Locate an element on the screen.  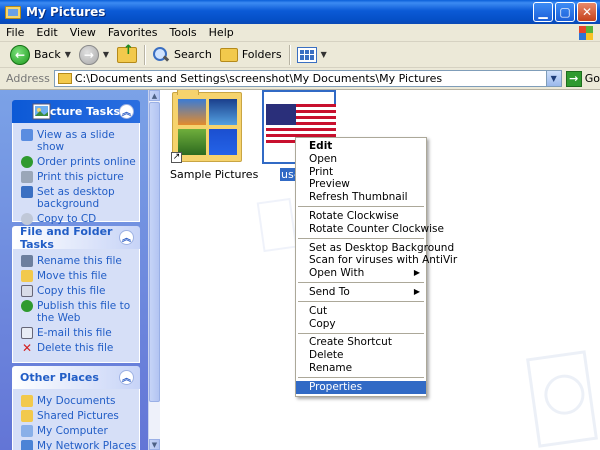
menu-item-properties: Properties is located at coordinates (361, 387).